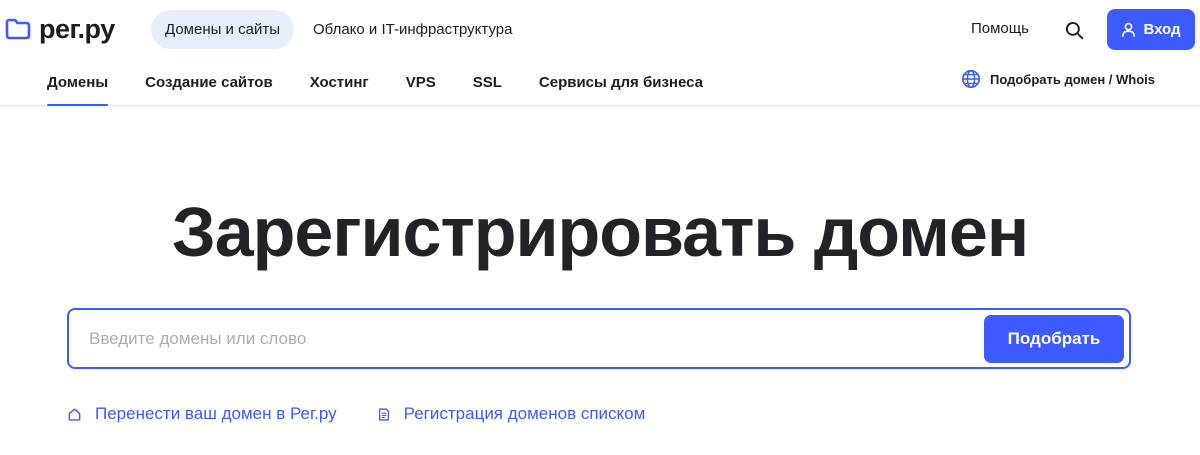 This screenshot has width=1200, height=455. What do you see at coordinates (77, 28) in the screenshot?
I see `logo-text: рег.ру` at bounding box center [77, 28].